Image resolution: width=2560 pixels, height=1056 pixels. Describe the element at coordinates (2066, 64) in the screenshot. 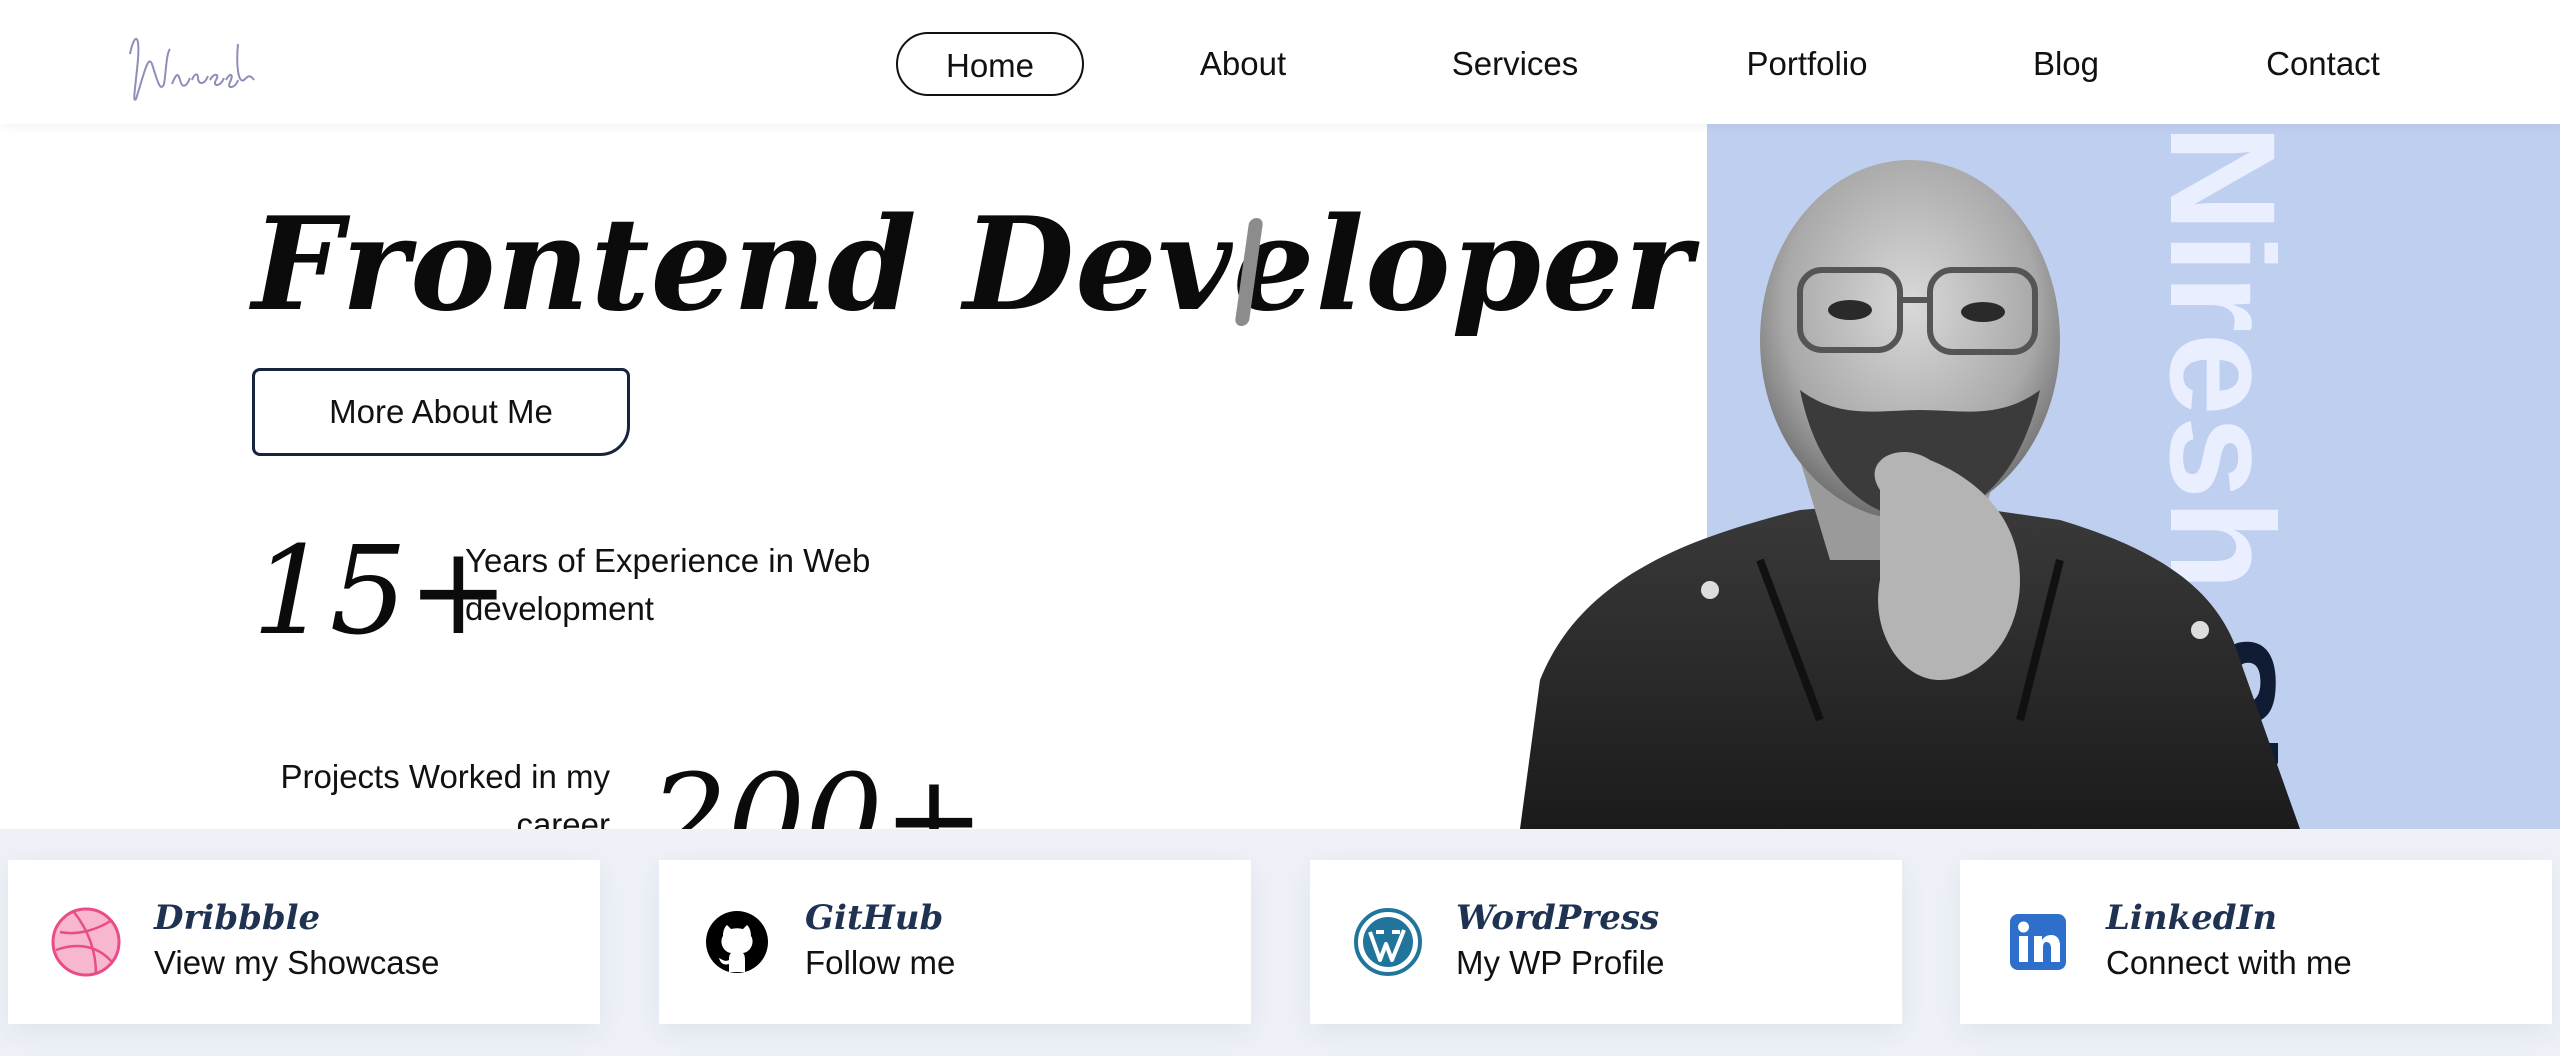

I see `nav-blog: Blog` at that location.